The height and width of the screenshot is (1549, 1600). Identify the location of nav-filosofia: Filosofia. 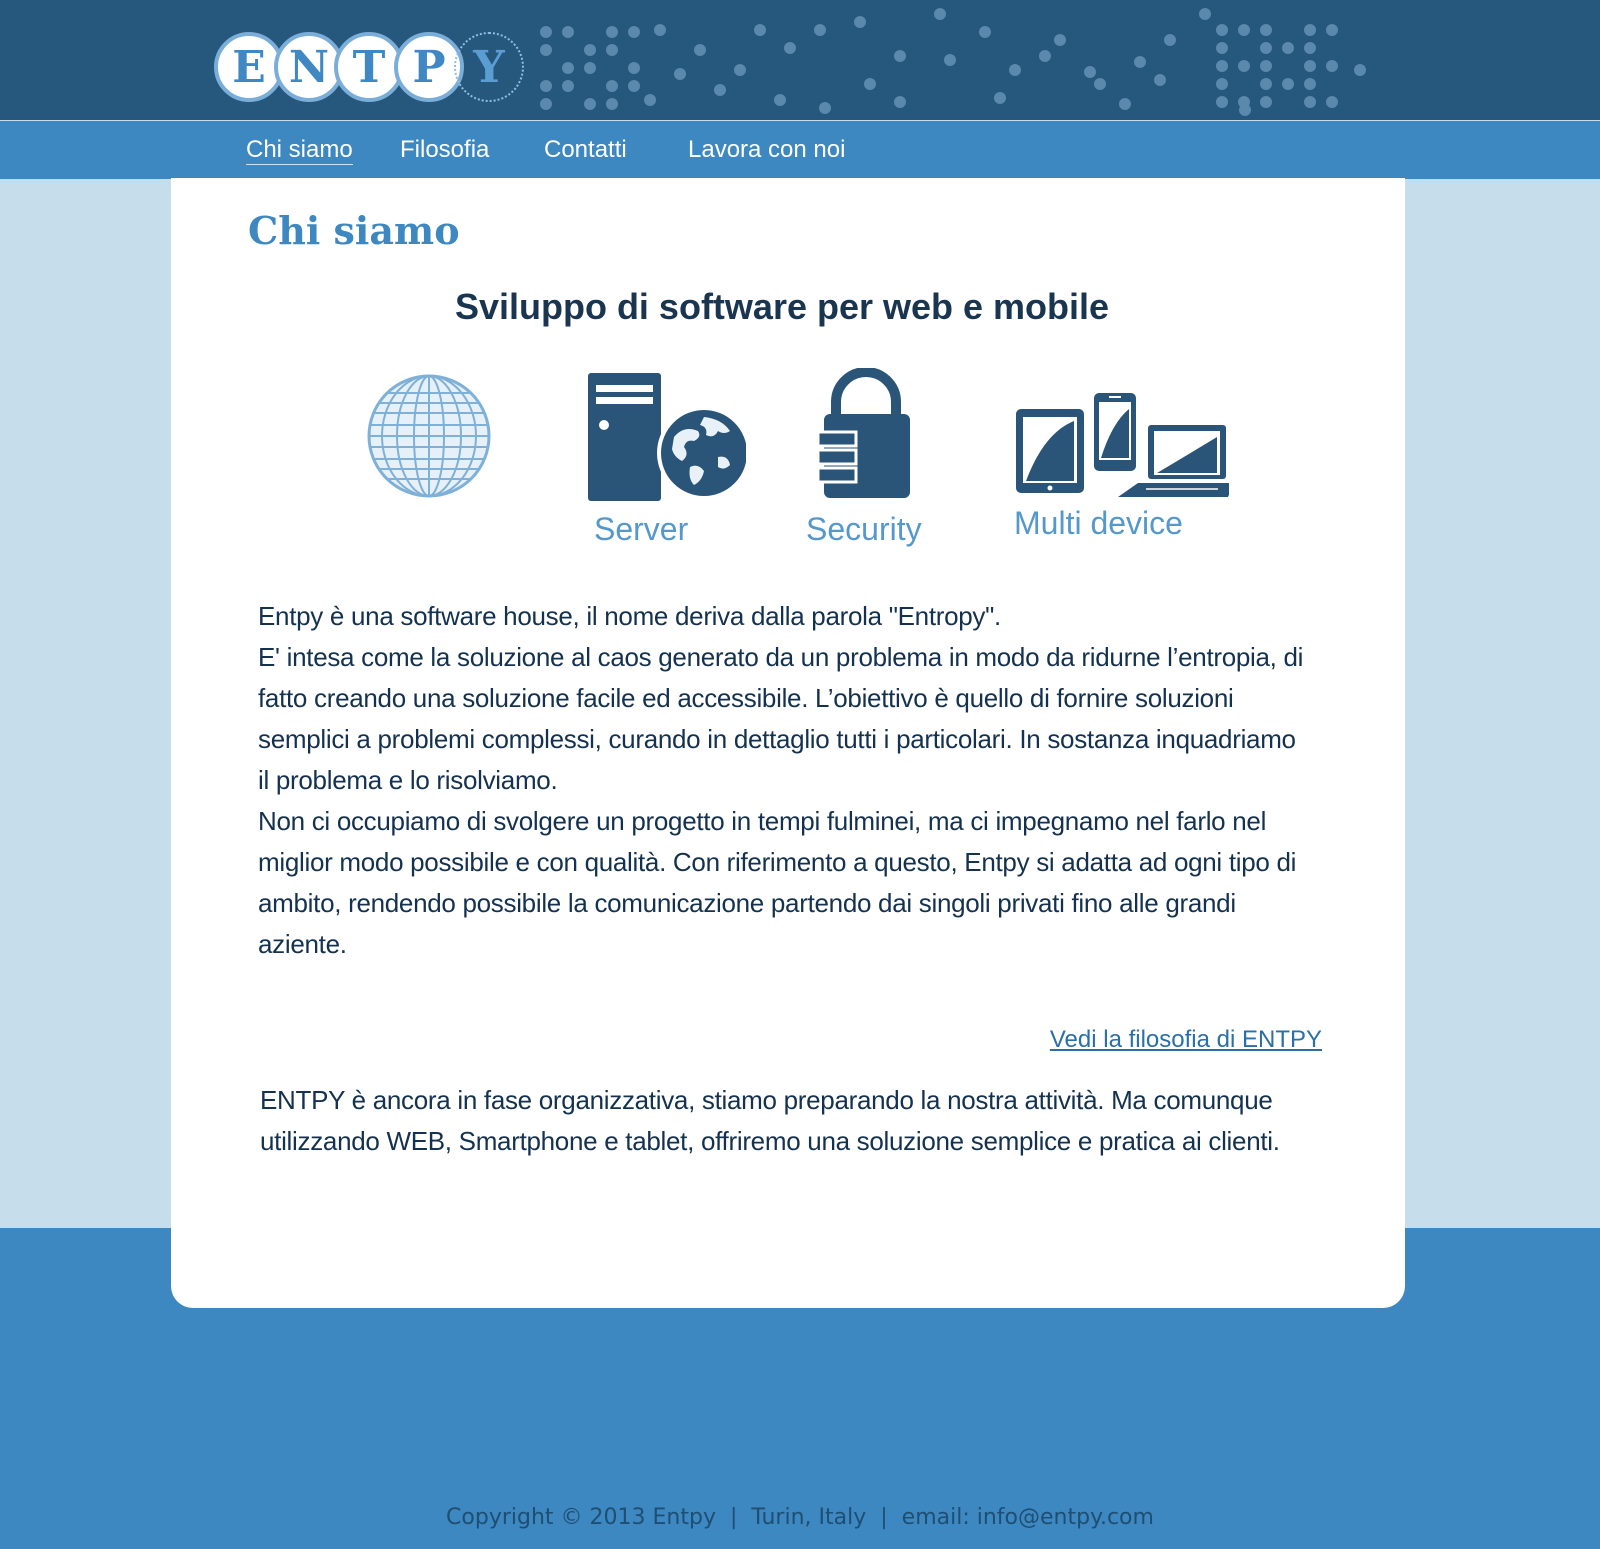
(444, 150).